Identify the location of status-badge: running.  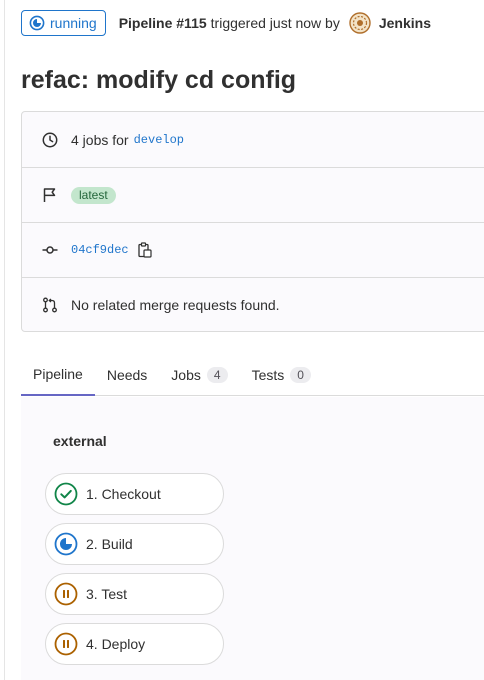
(63, 23).